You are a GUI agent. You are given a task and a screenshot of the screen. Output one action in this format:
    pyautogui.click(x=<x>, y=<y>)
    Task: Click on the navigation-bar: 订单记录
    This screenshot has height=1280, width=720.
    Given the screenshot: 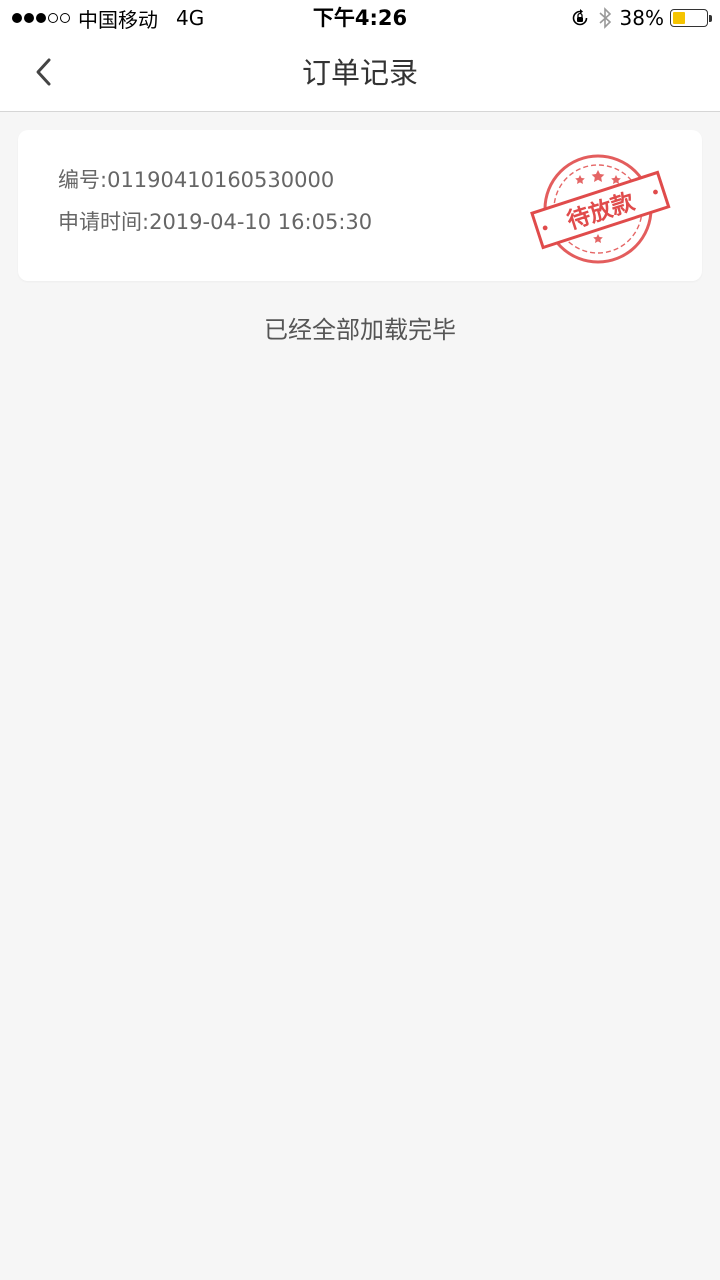 What is the action you would take?
    pyautogui.click(x=360, y=74)
    